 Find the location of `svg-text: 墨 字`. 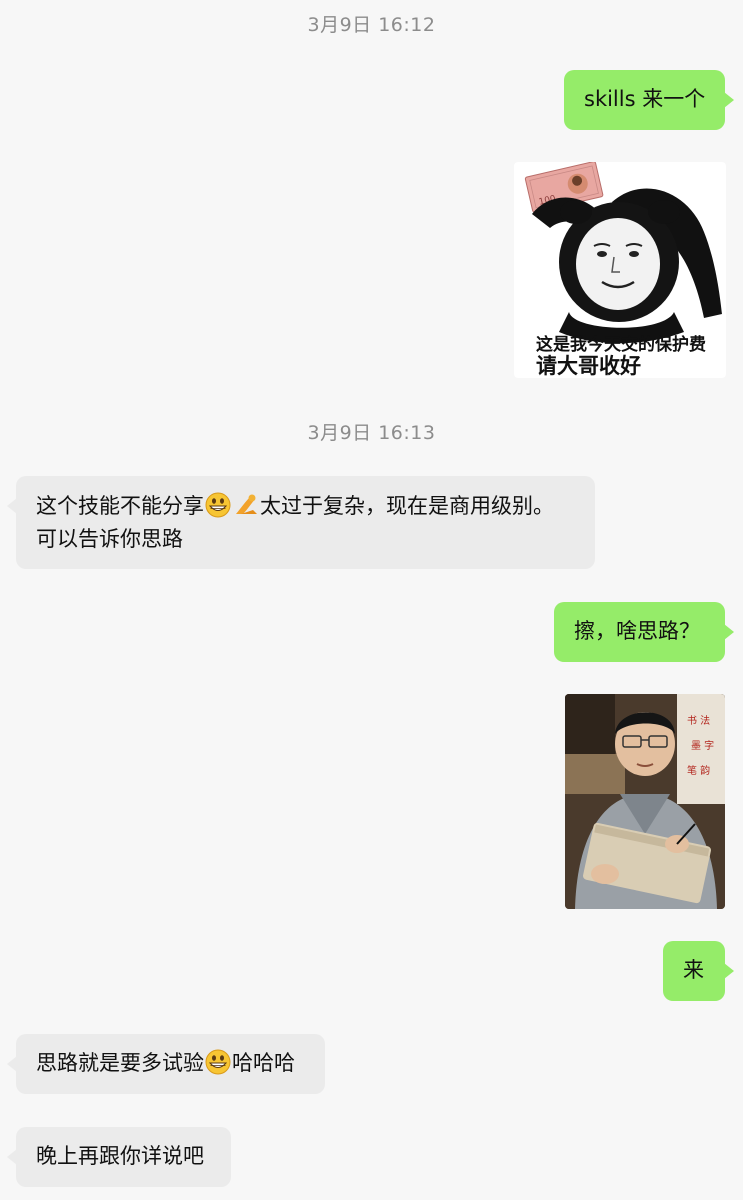

svg-text: 墨 字 is located at coordinates (702, 745).